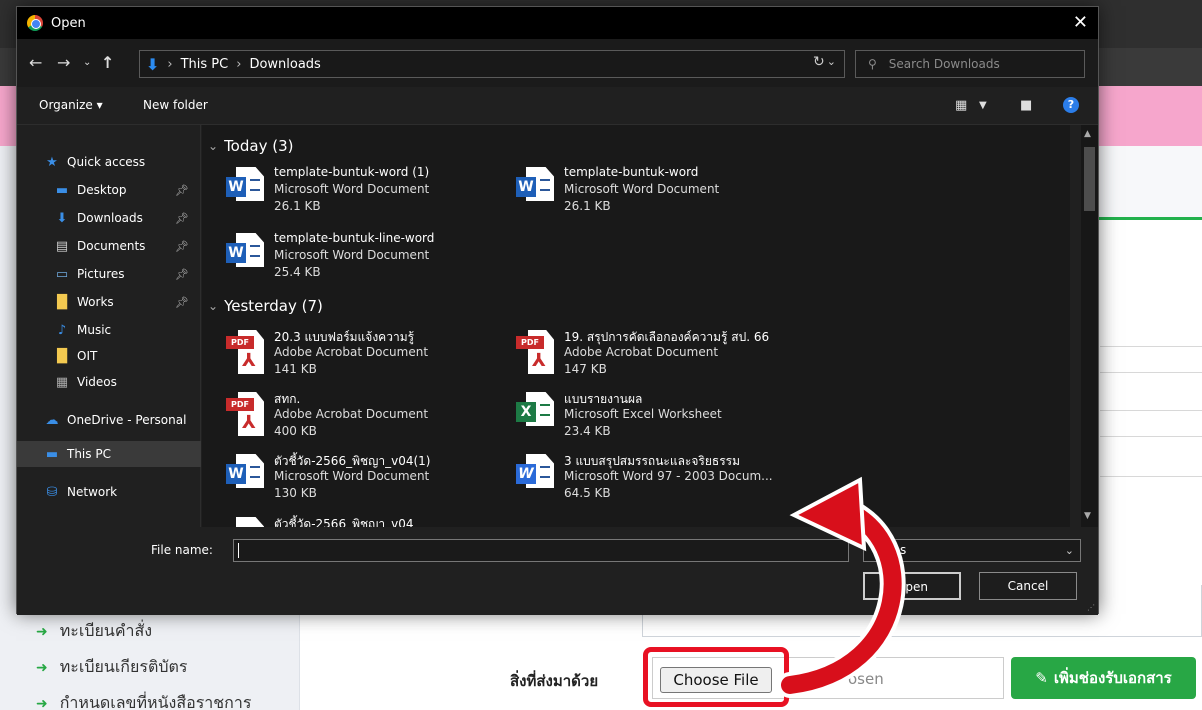  What do you see at coordinates (35, 23) in the screenshot?
I see `chrome-icon` at bounding box center [35, 23].